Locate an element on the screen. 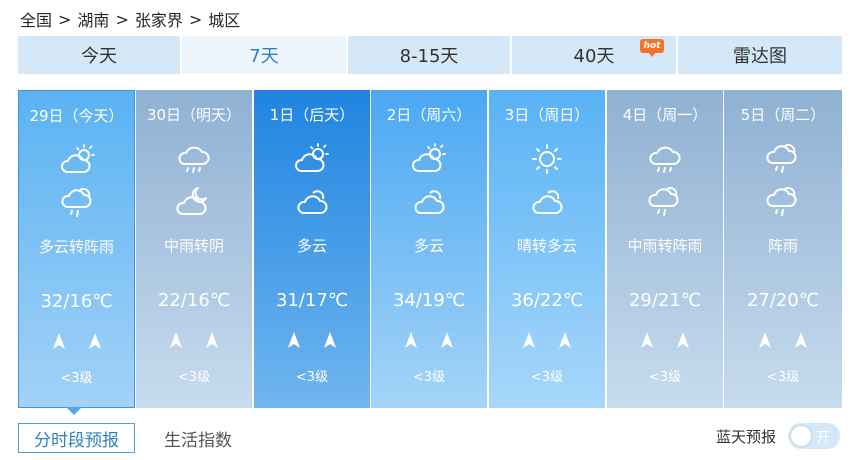 The height and width of the screenshot is (460, 852). tab-radar: 雷达图 is located at coordinates (760, 55).